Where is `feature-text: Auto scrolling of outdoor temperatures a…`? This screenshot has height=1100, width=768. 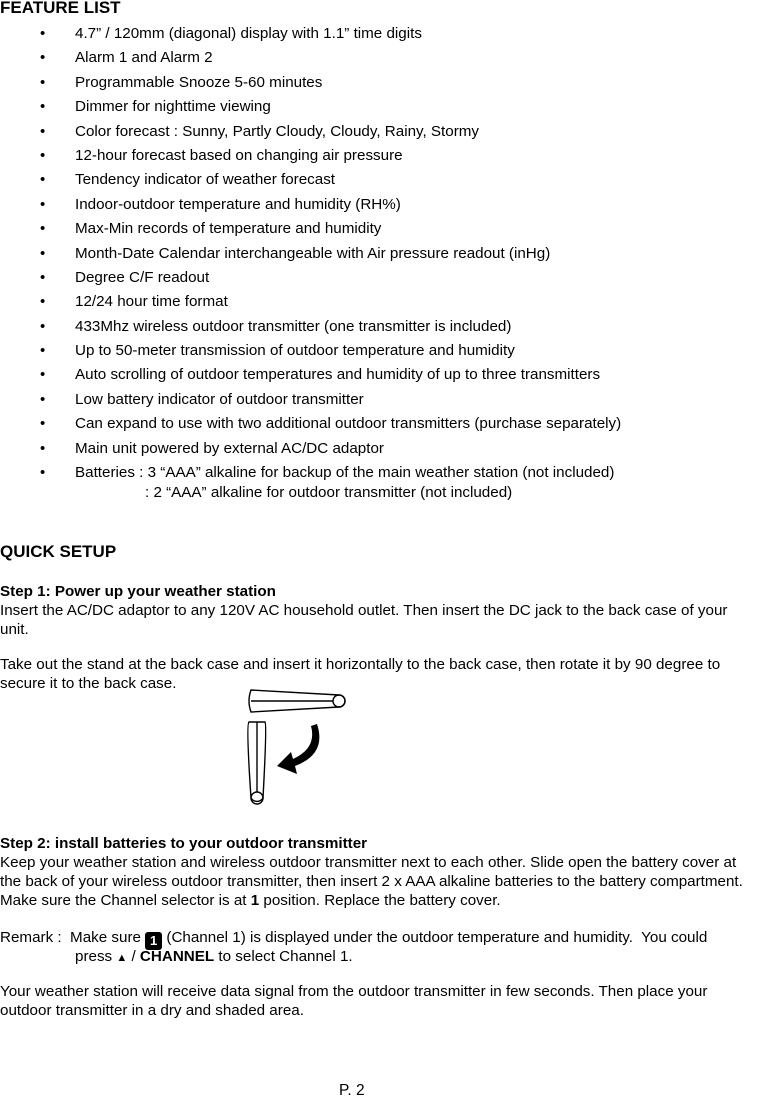 feature-text: Auto scrolling of outdoor temperatures a… is located at coordinates (338, 375).